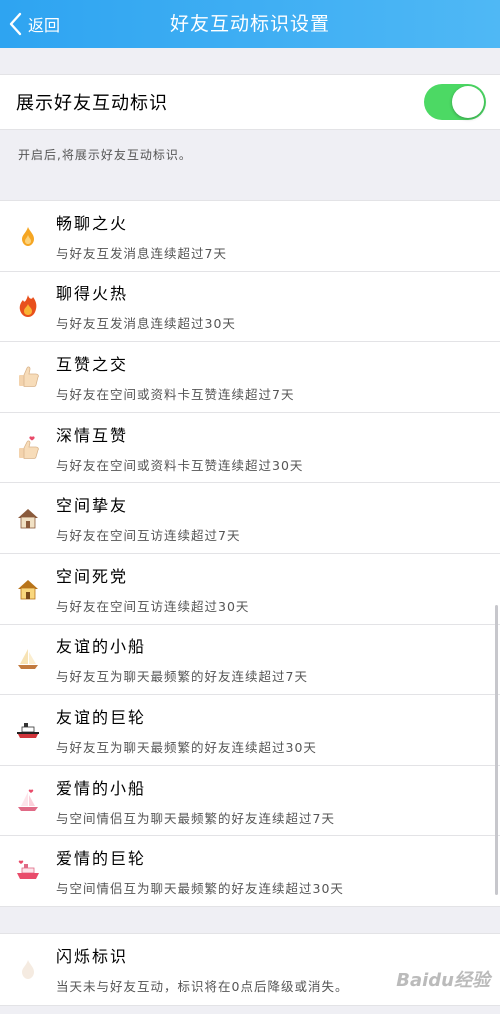  Describe the element at coordinates (28, 871) in the screenshot. I see `love-ship-icon` at that location.